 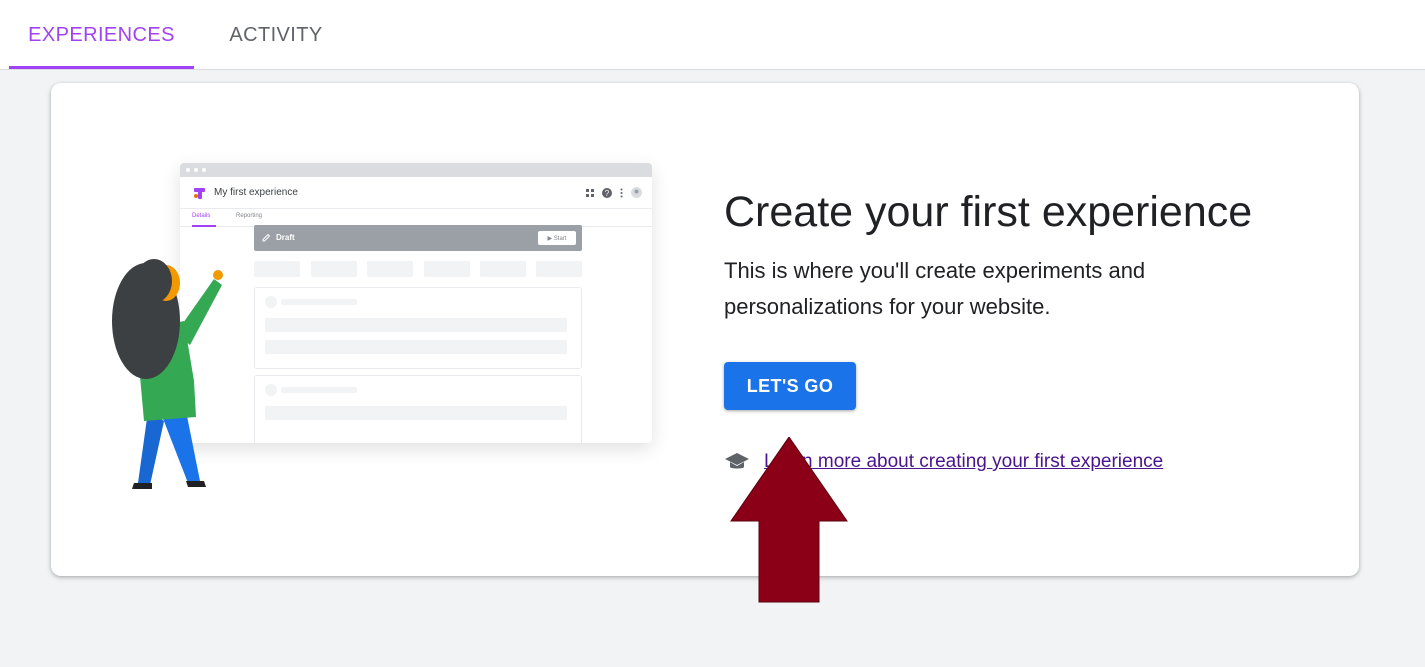 I want to click on more-vert-icon, so click(x=621, y=192).